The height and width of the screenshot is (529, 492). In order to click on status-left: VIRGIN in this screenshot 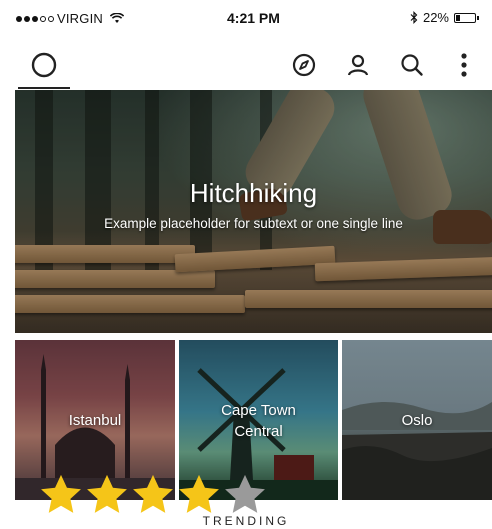, I will do `click(70, 18)`.